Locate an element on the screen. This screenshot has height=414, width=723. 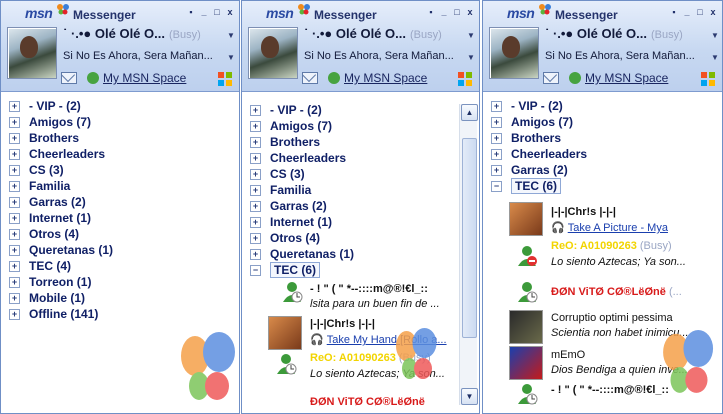
contact-row: mEmO is located at coordinates (568, 355).